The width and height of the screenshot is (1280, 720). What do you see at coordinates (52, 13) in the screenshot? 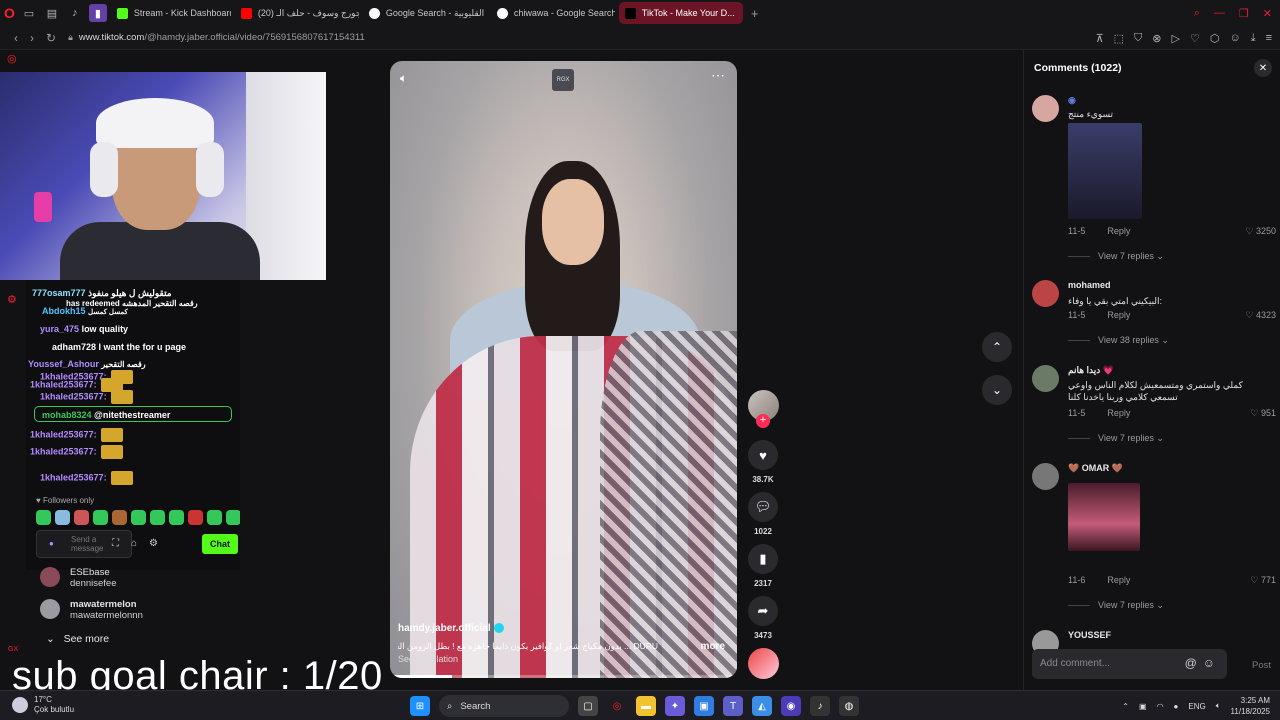
I see `tab-overview-icon: ▤` at bounding box center [52, 13].